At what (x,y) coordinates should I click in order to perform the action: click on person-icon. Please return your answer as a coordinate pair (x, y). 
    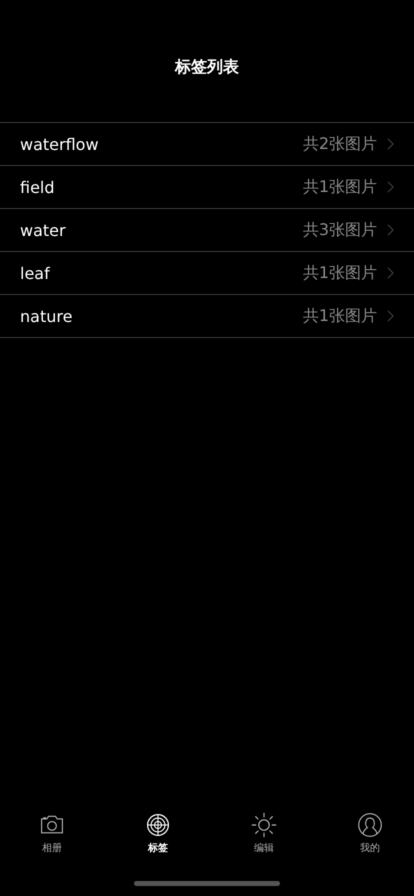
    Looking at the image, I should click on (370, 825).